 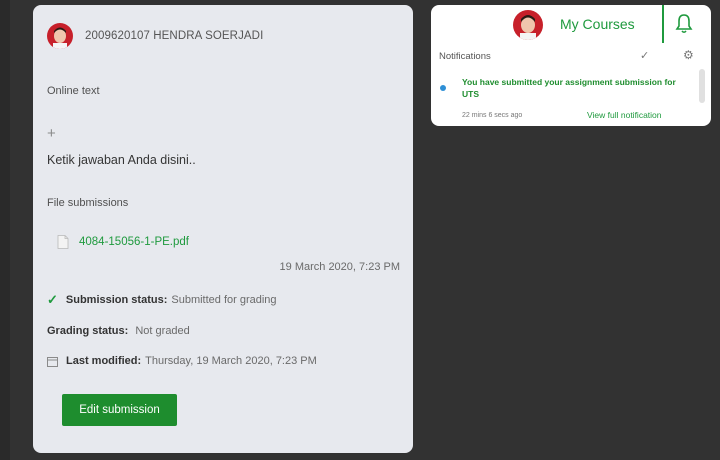 What do you see at coordinates (224, 300) in the screenshot?
I see `submission-status-value: Submitted for grading` at bounding box center [224, 300].